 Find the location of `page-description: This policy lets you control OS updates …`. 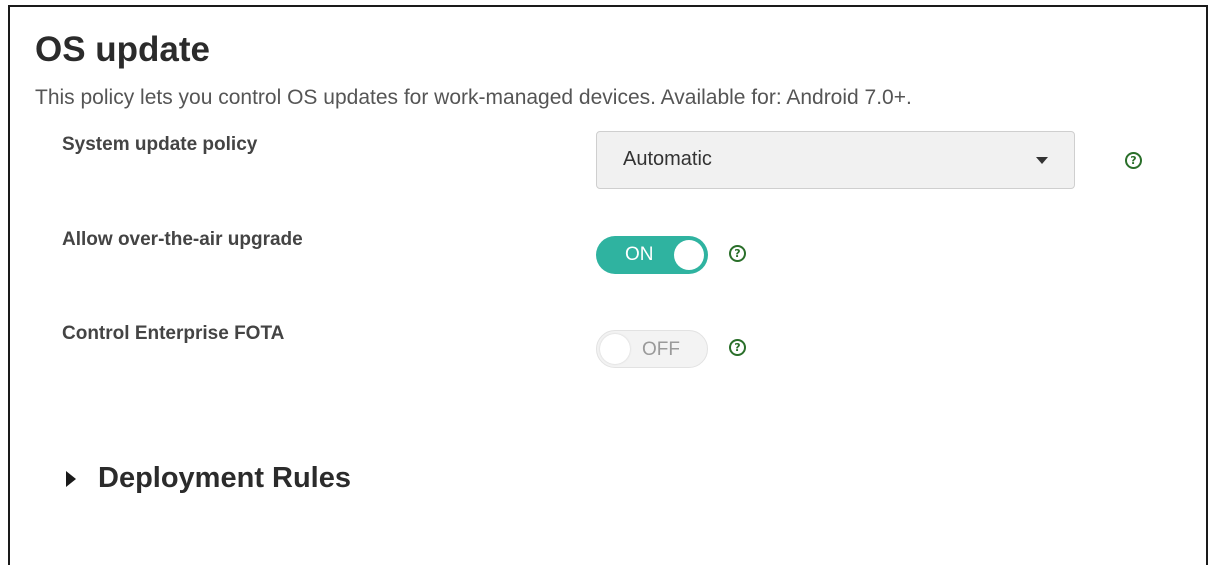

page-description: This policy lets you control OS updates … is located at coordinates (473, 97).